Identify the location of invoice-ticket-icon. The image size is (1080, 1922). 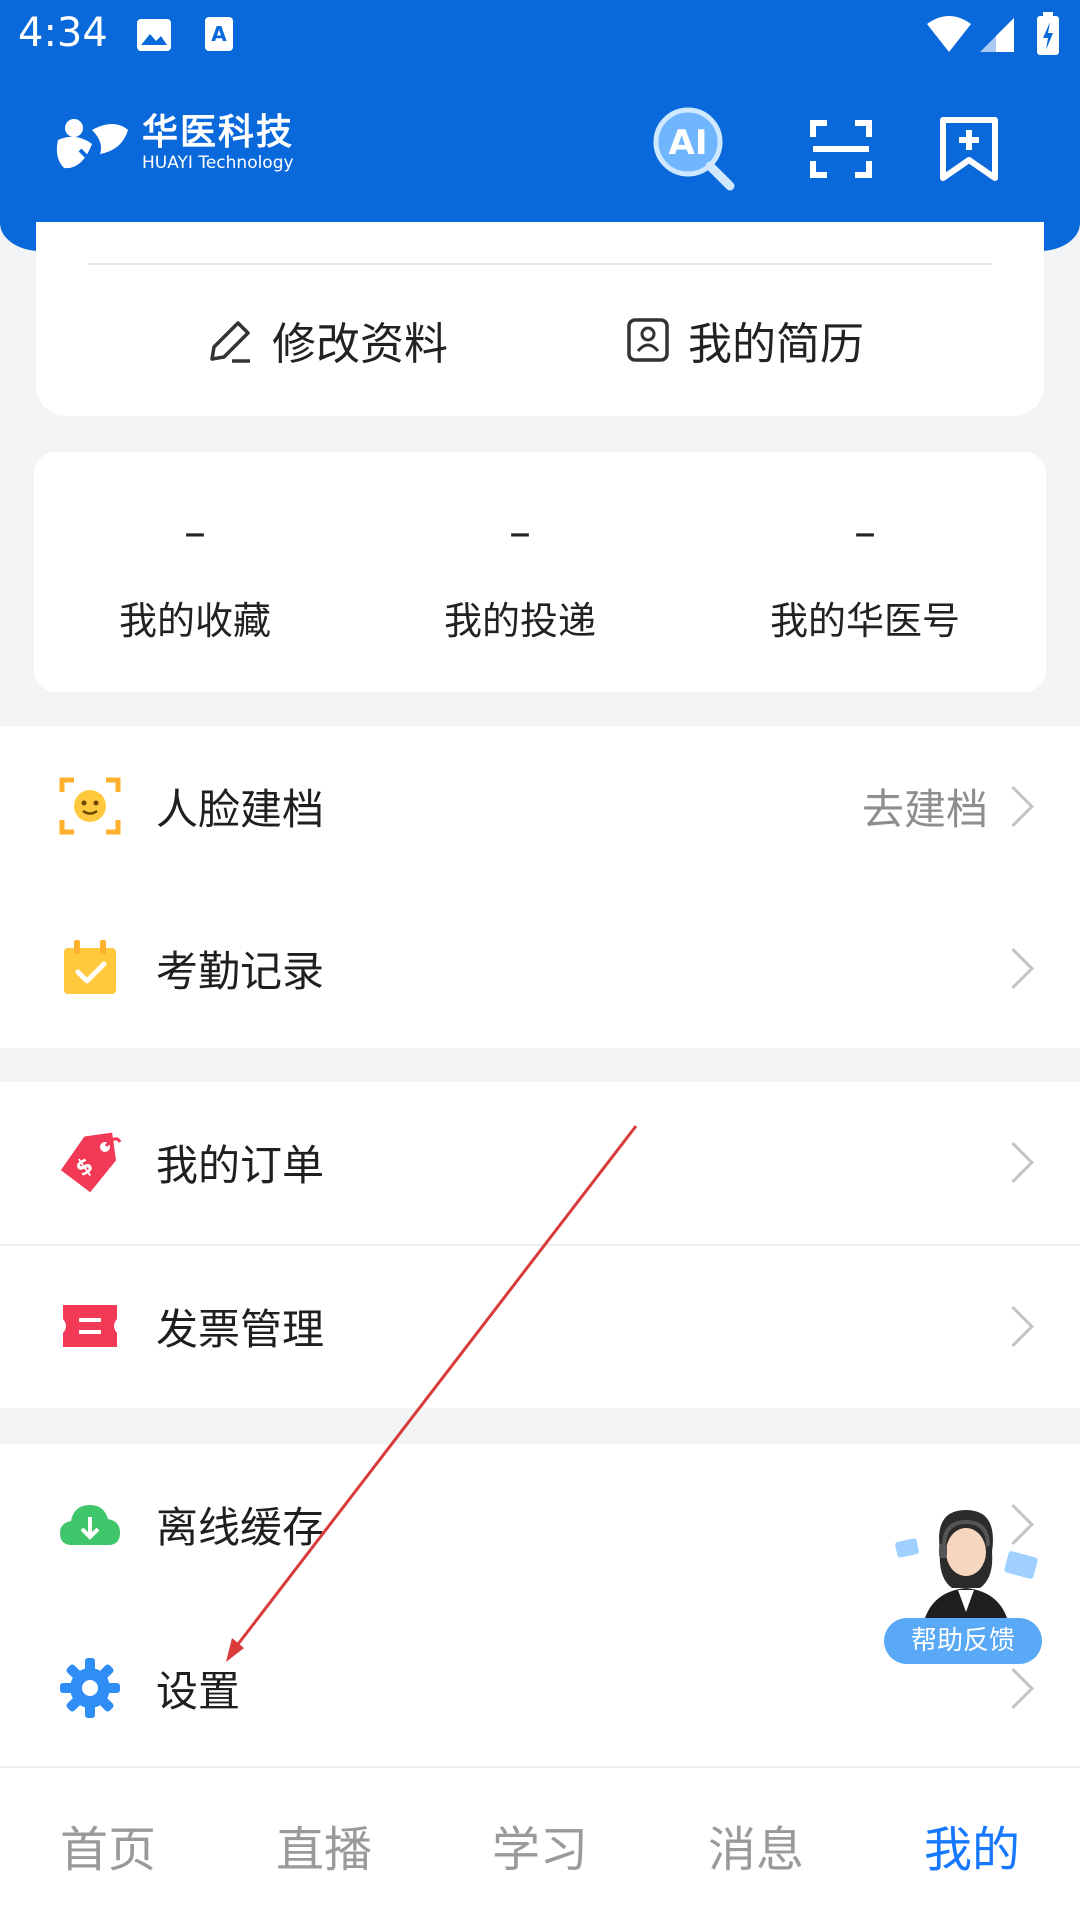
(90, 1326).